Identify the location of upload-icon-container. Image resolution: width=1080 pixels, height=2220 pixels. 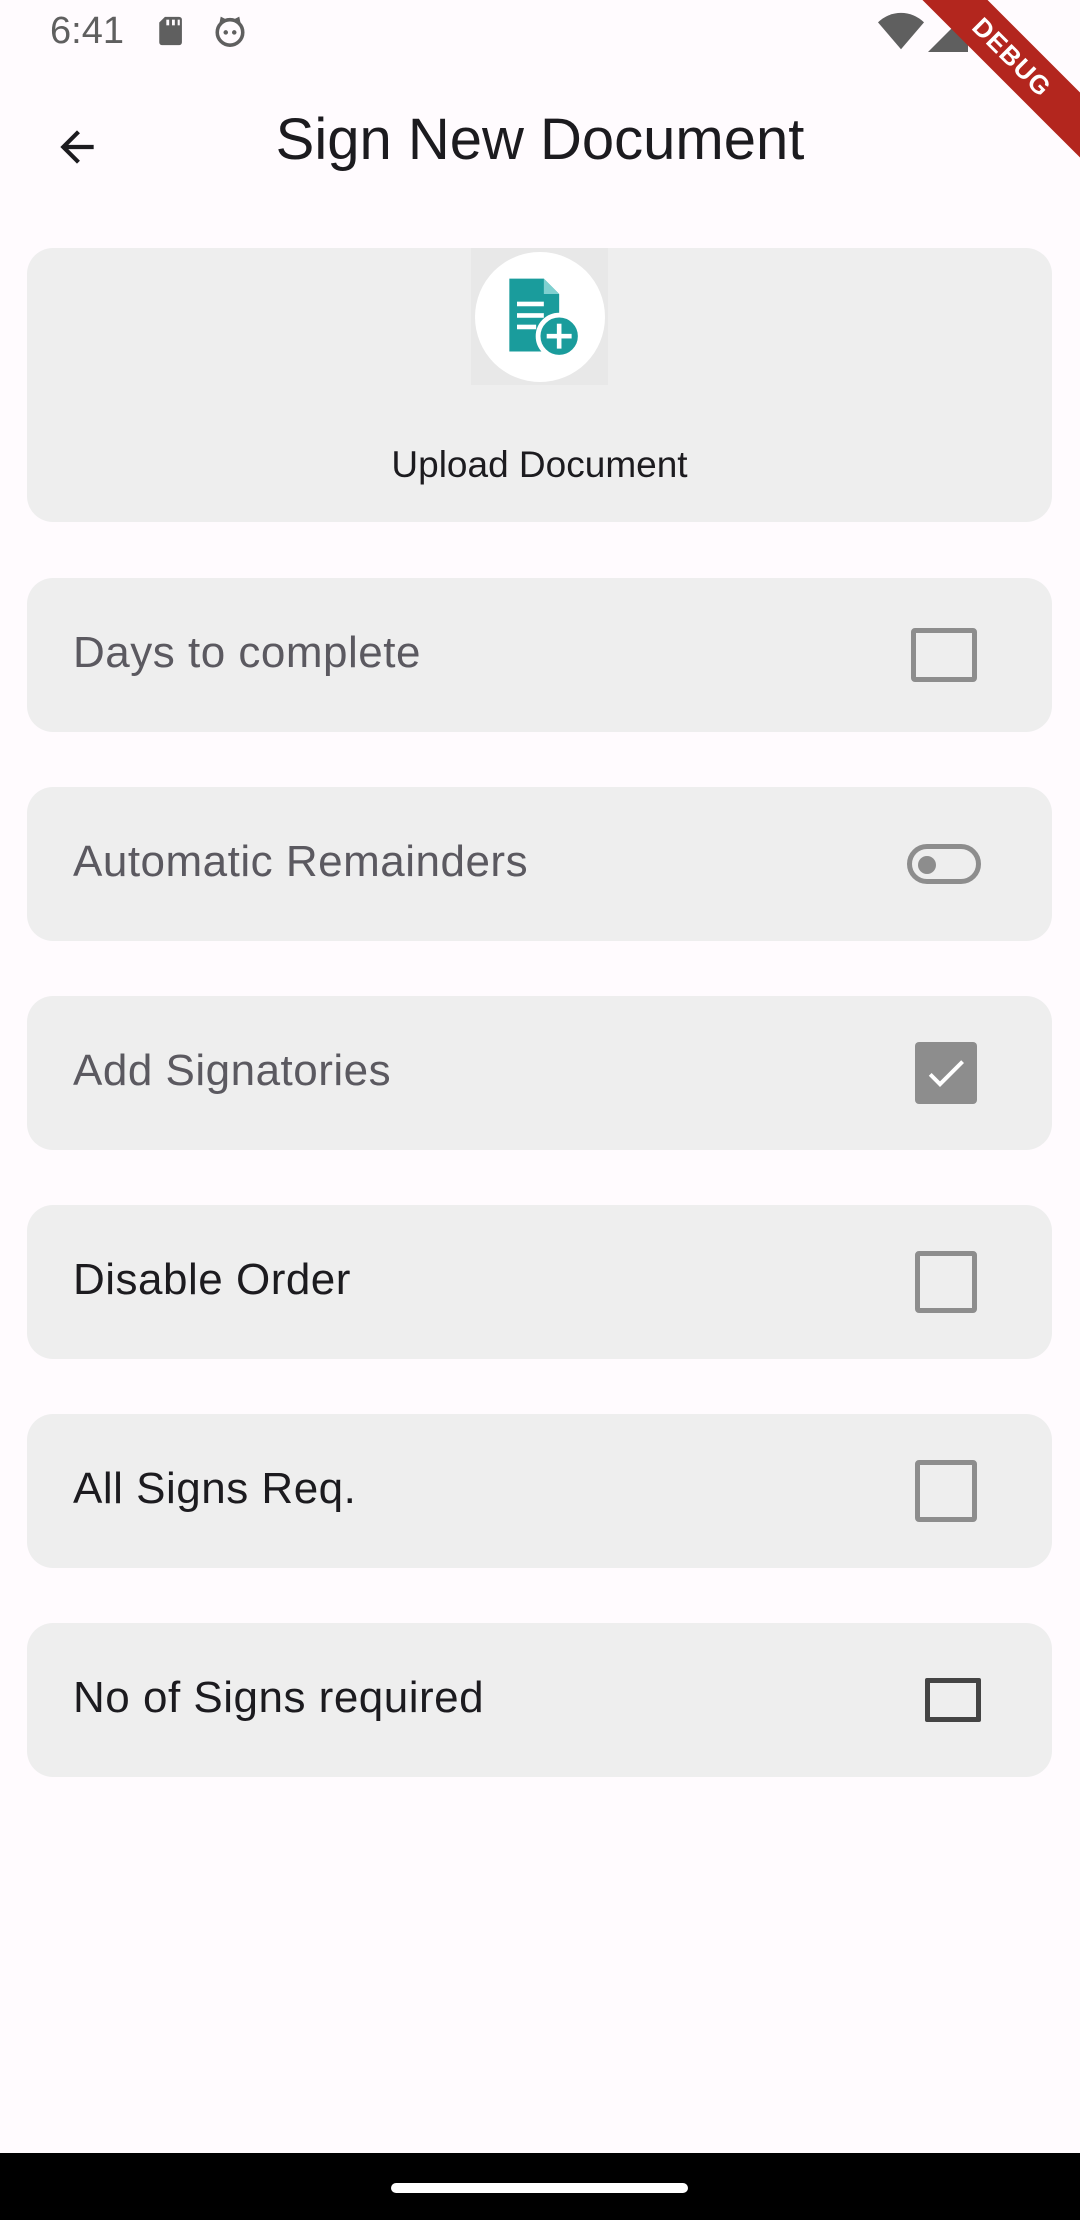
(539, 316).